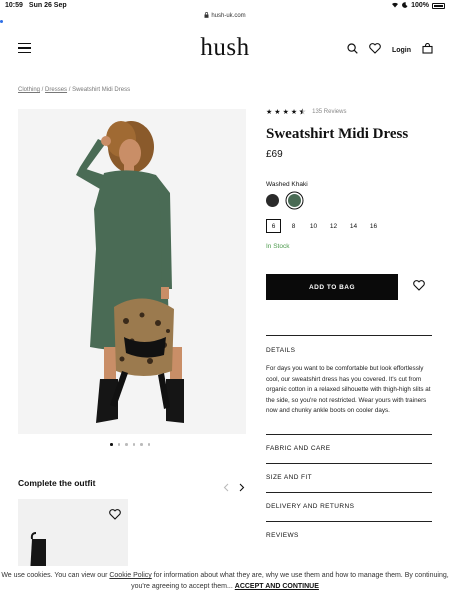 The image size is (450, 600). I want to click on size-option: 10, so click(313, 226).